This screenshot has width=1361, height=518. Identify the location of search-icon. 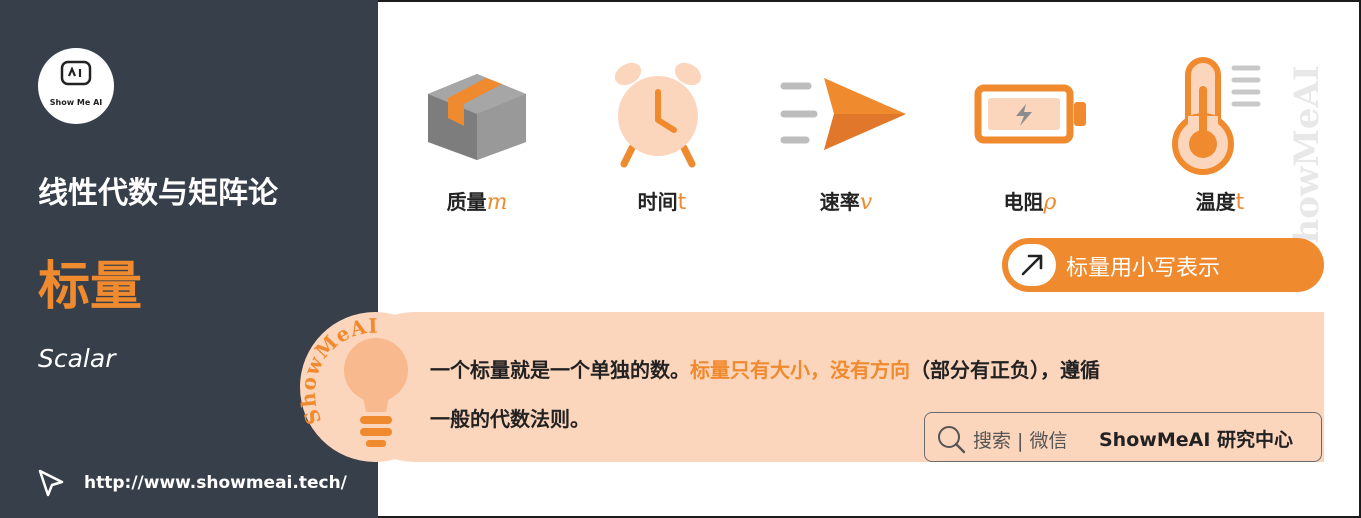
(952, 440).